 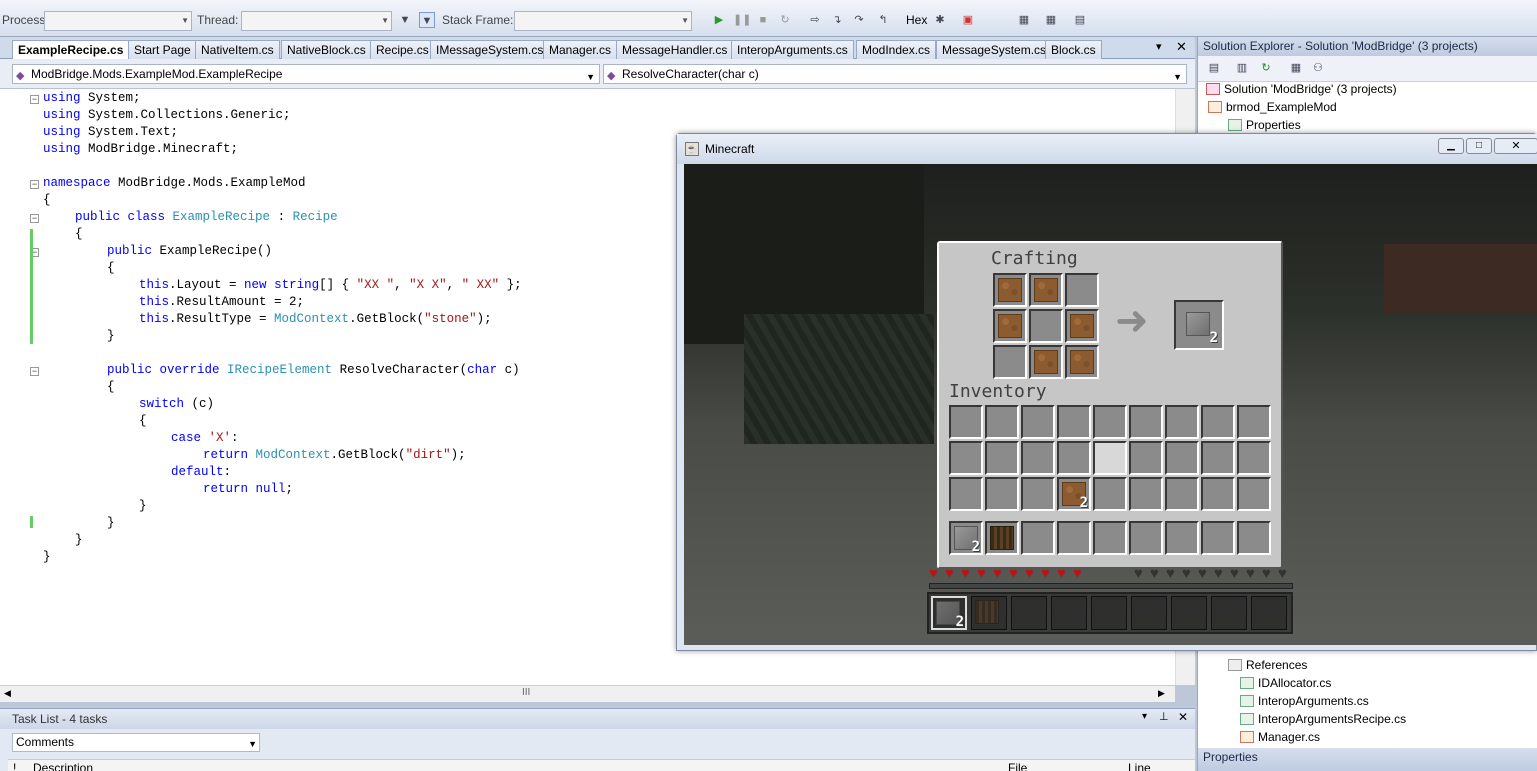 What do you see at coordinates (326, 49) in the screenshot?
I see `tab-nativeblock: NativeBlock.cs` at bounding box center [326, 49].